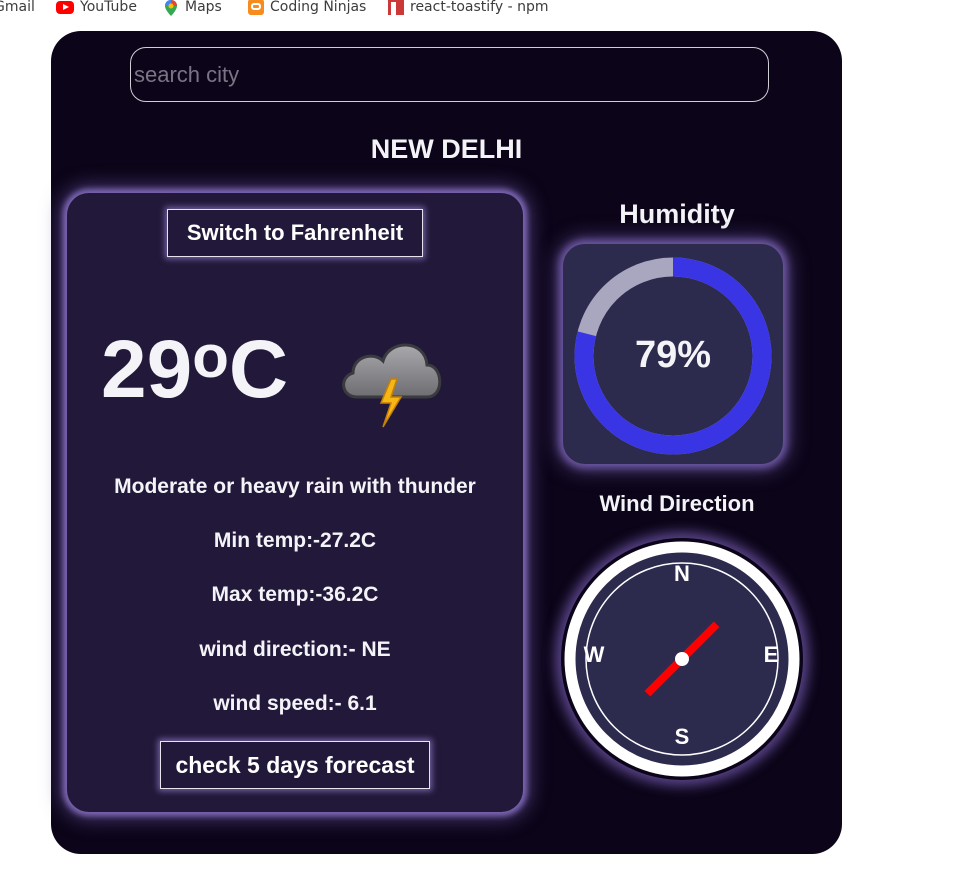 The image size is (972, 869). I want to click on weather-condition: Moderate or heavy rain with thunder, so click(295, 486).